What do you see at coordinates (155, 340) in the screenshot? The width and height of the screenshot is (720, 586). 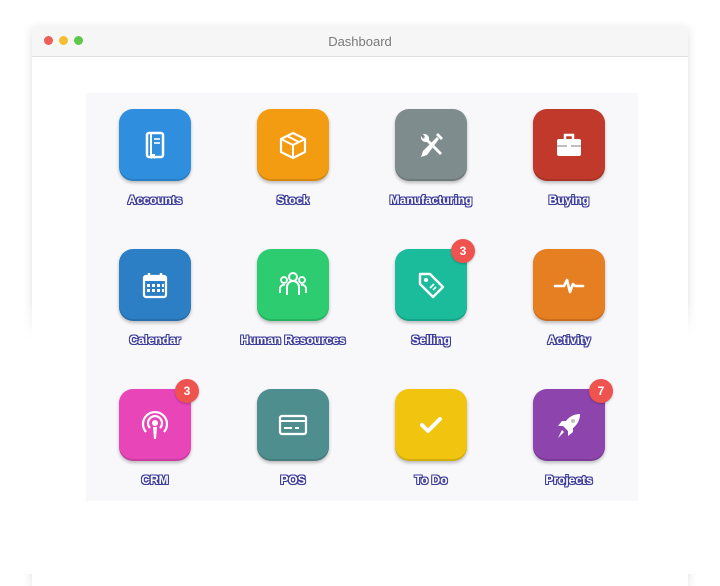 I see `app-label: Calendar` at bounding box center [155, 340].